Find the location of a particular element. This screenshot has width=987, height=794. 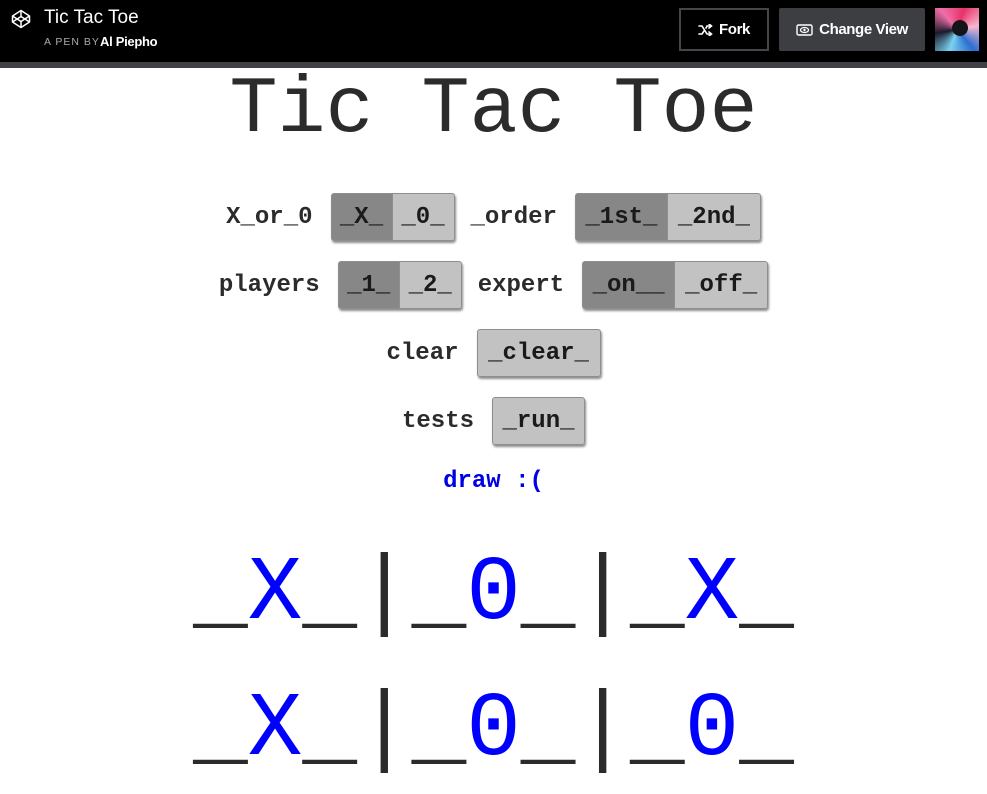

page-title: Tic Tac Toe is located at coordinates (493, 110).